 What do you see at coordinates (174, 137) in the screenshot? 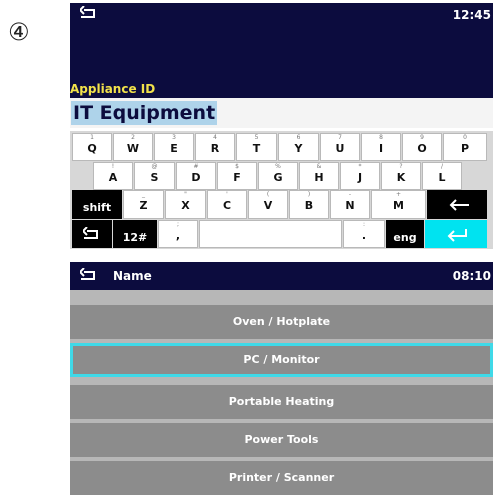
I see `key-alt-char: 3` at bounding box center [174, 137].